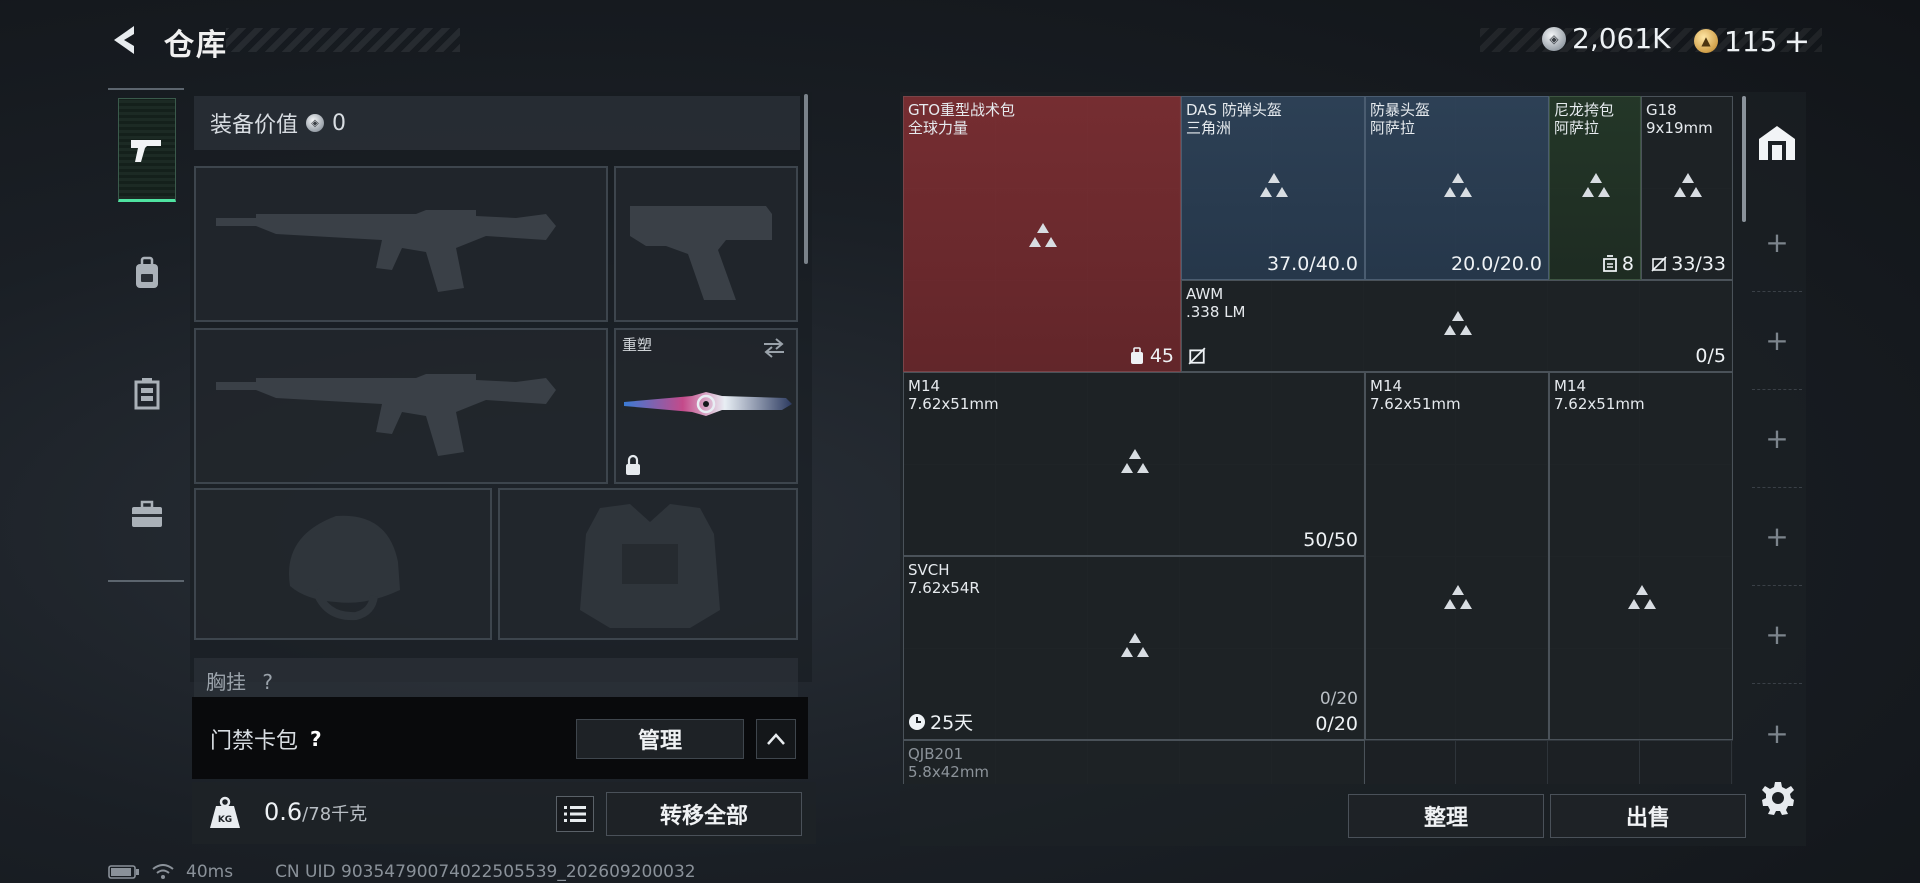 The height and width of the screenshot is (883, 1920). Describe the element at coordinates (225, 820) in the screenshot. I see `svg-text: KG` at that location.